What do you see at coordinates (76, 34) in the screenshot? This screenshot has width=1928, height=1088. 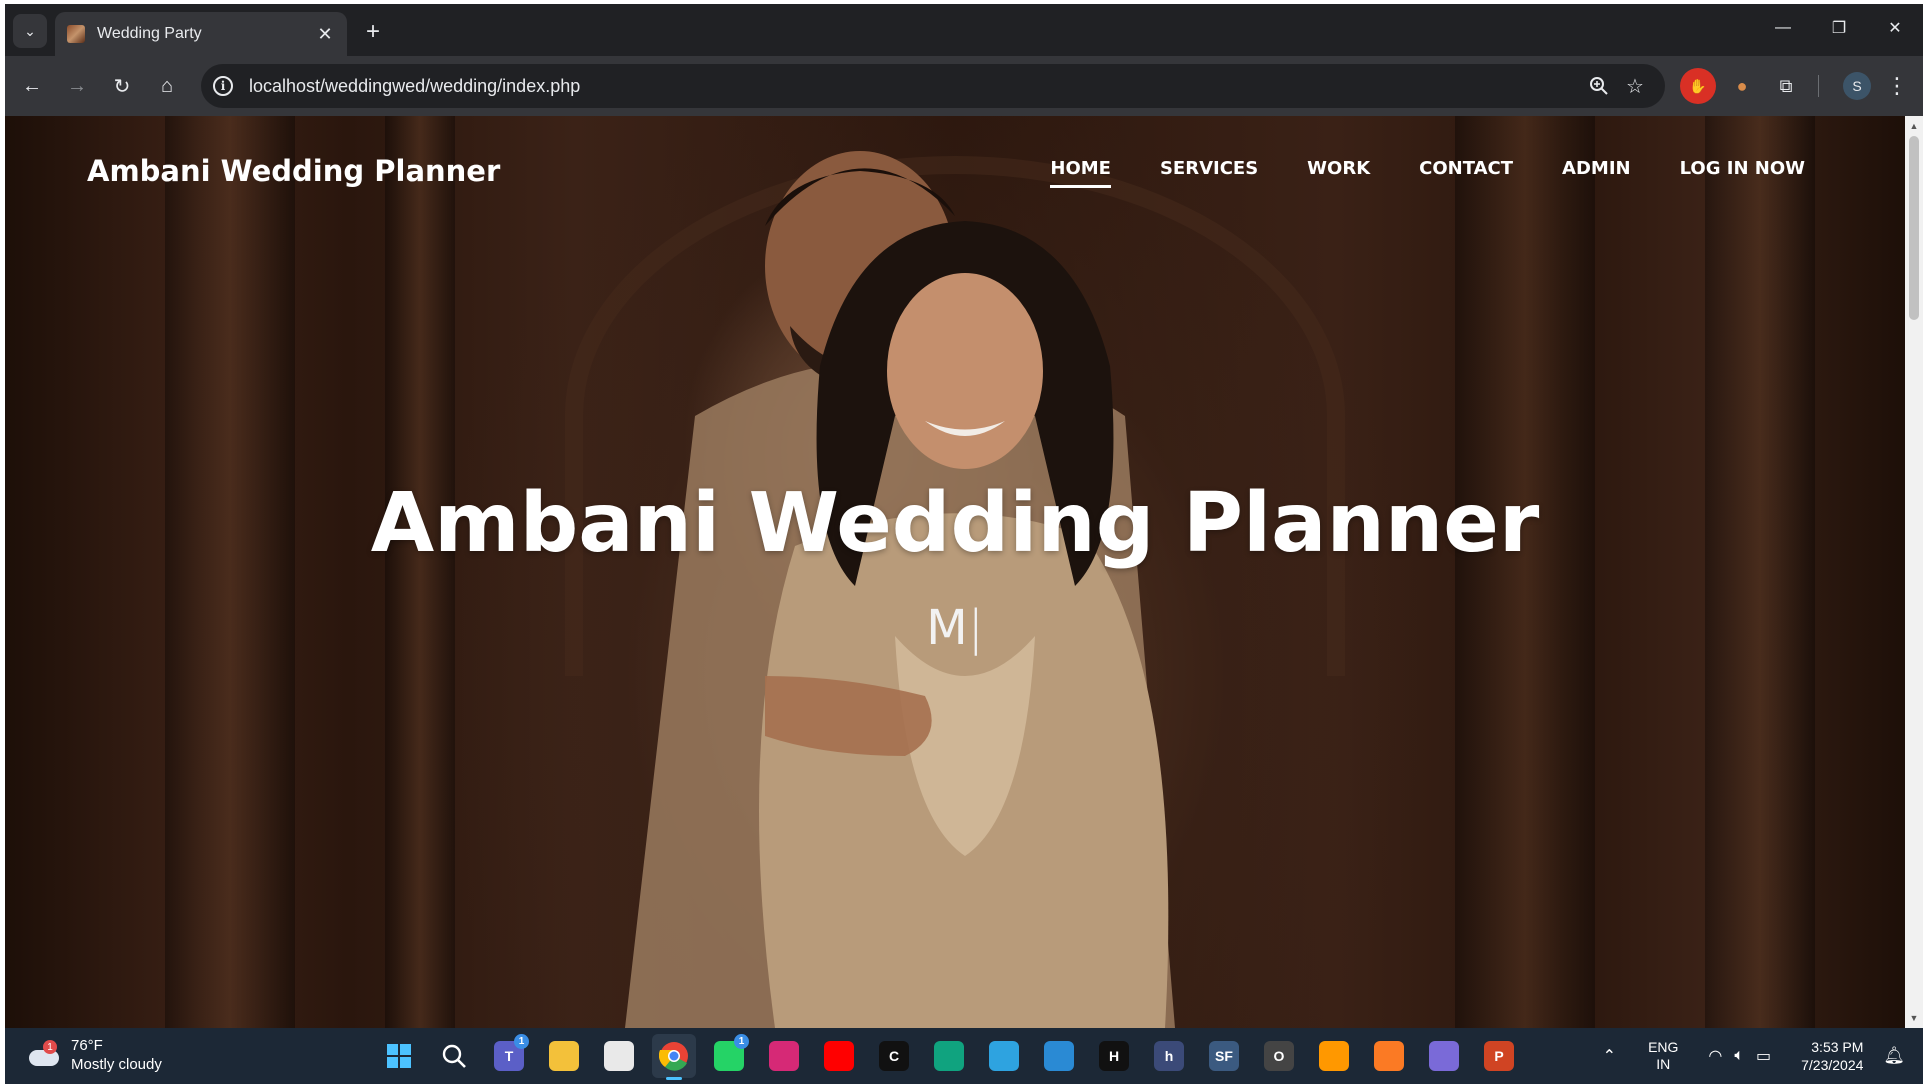 I see `tab-favicon-icon` at bounding box center [76, 34].